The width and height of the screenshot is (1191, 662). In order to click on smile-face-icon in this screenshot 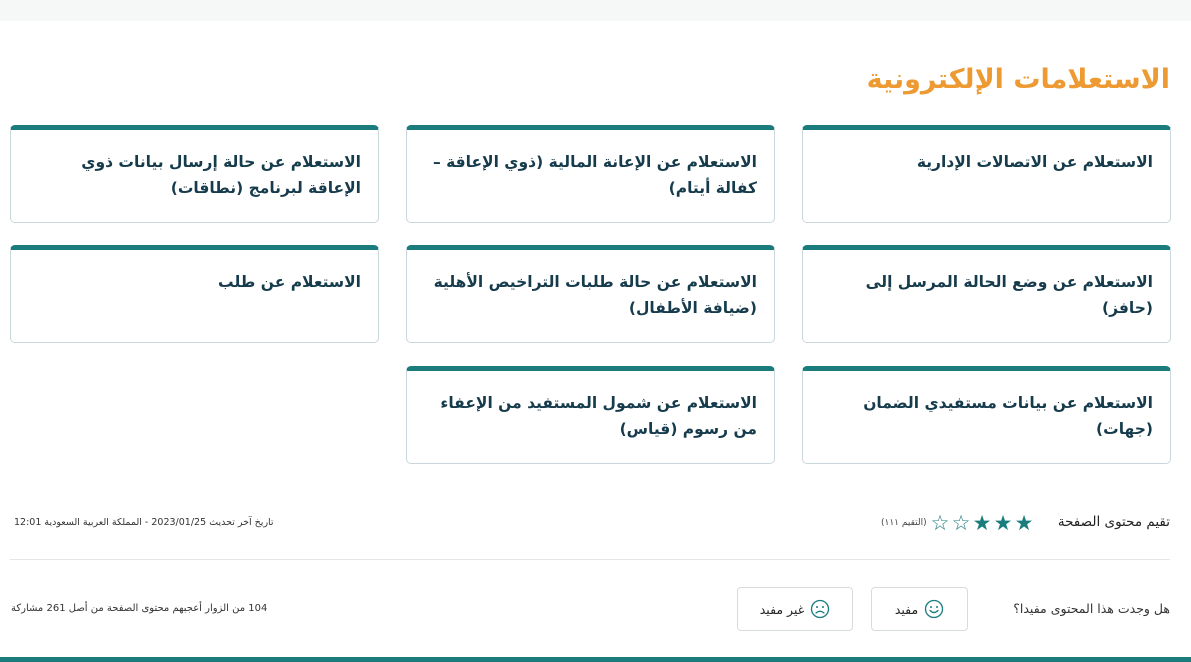, I will do `click(934, 609)`.